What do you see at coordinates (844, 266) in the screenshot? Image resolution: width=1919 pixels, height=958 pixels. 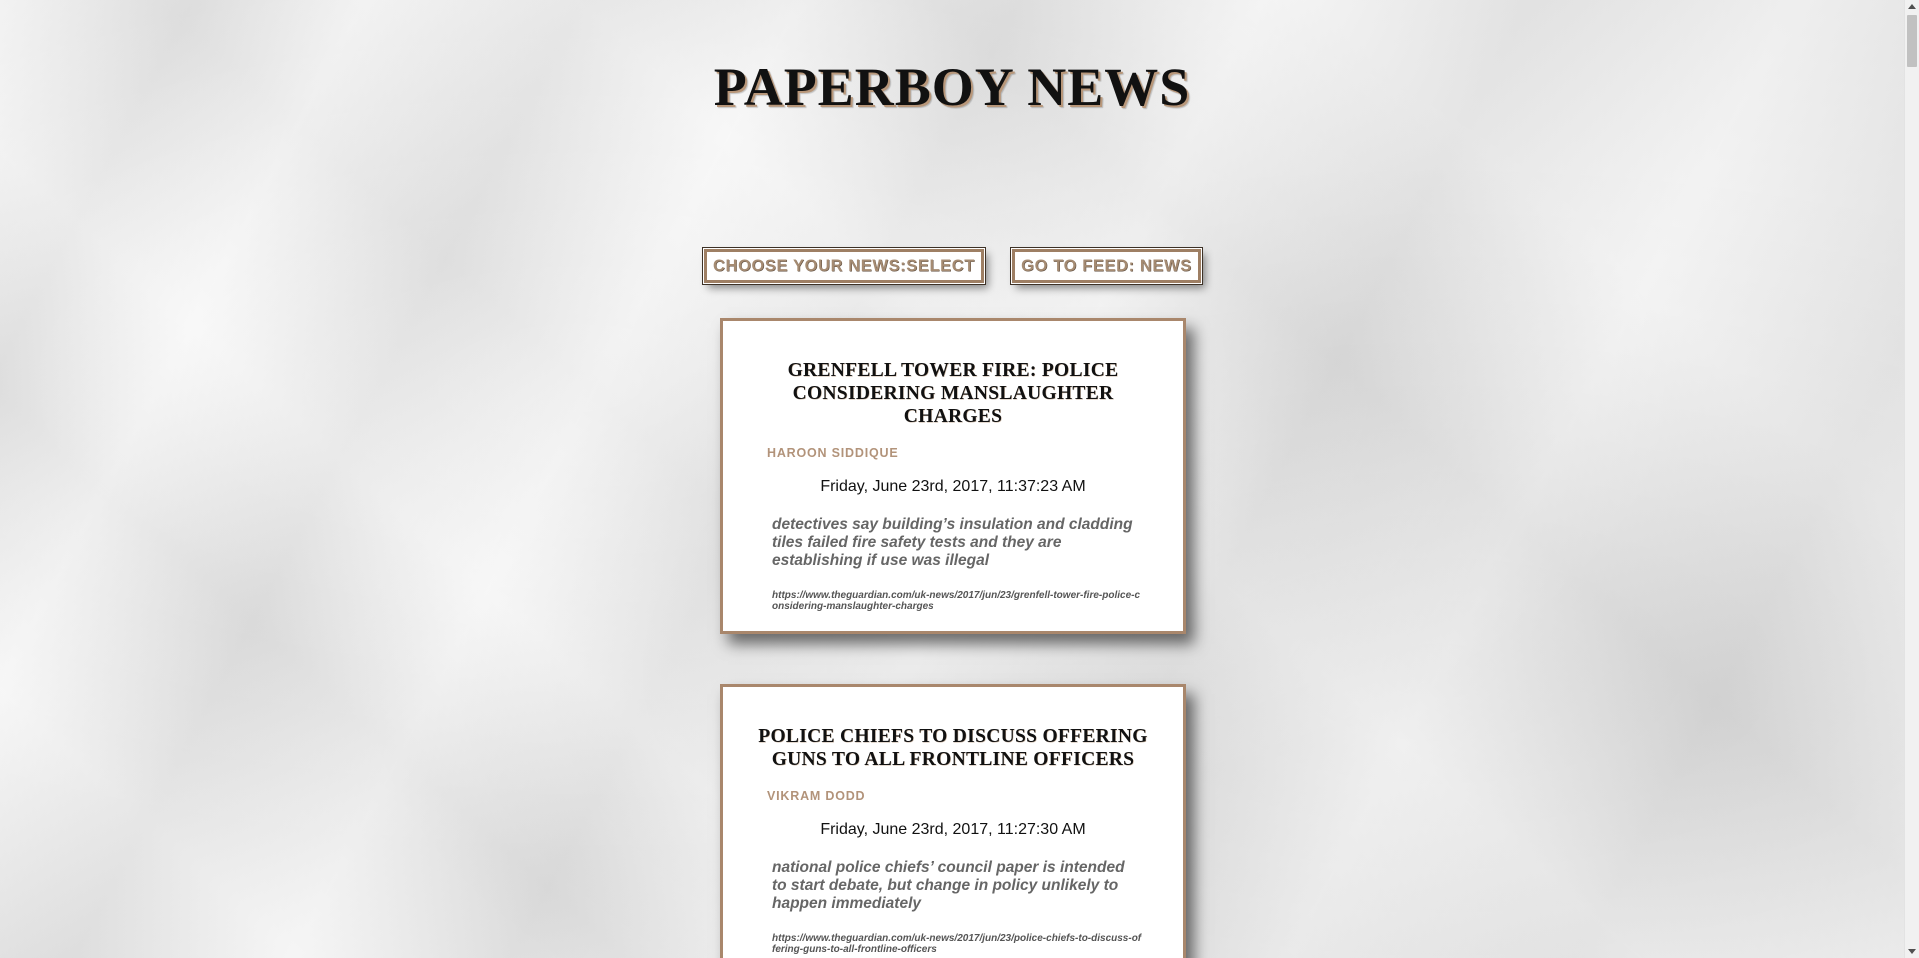 I see `choose-news-button: CHOOSE YOUR NEWS:SELECT` at bounding box center [844, 266].